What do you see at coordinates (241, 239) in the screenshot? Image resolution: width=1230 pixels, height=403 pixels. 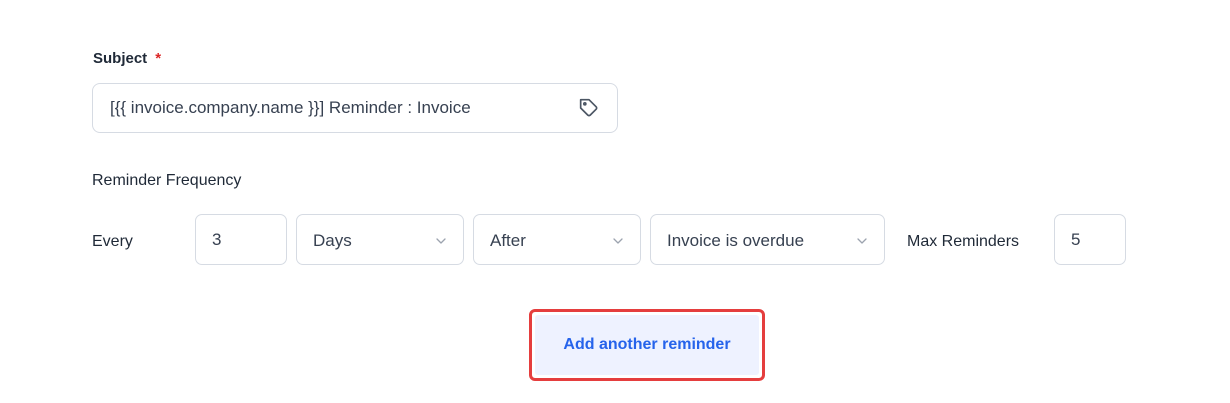 I see `interval-input: 3` at bounding box center [241, 239].